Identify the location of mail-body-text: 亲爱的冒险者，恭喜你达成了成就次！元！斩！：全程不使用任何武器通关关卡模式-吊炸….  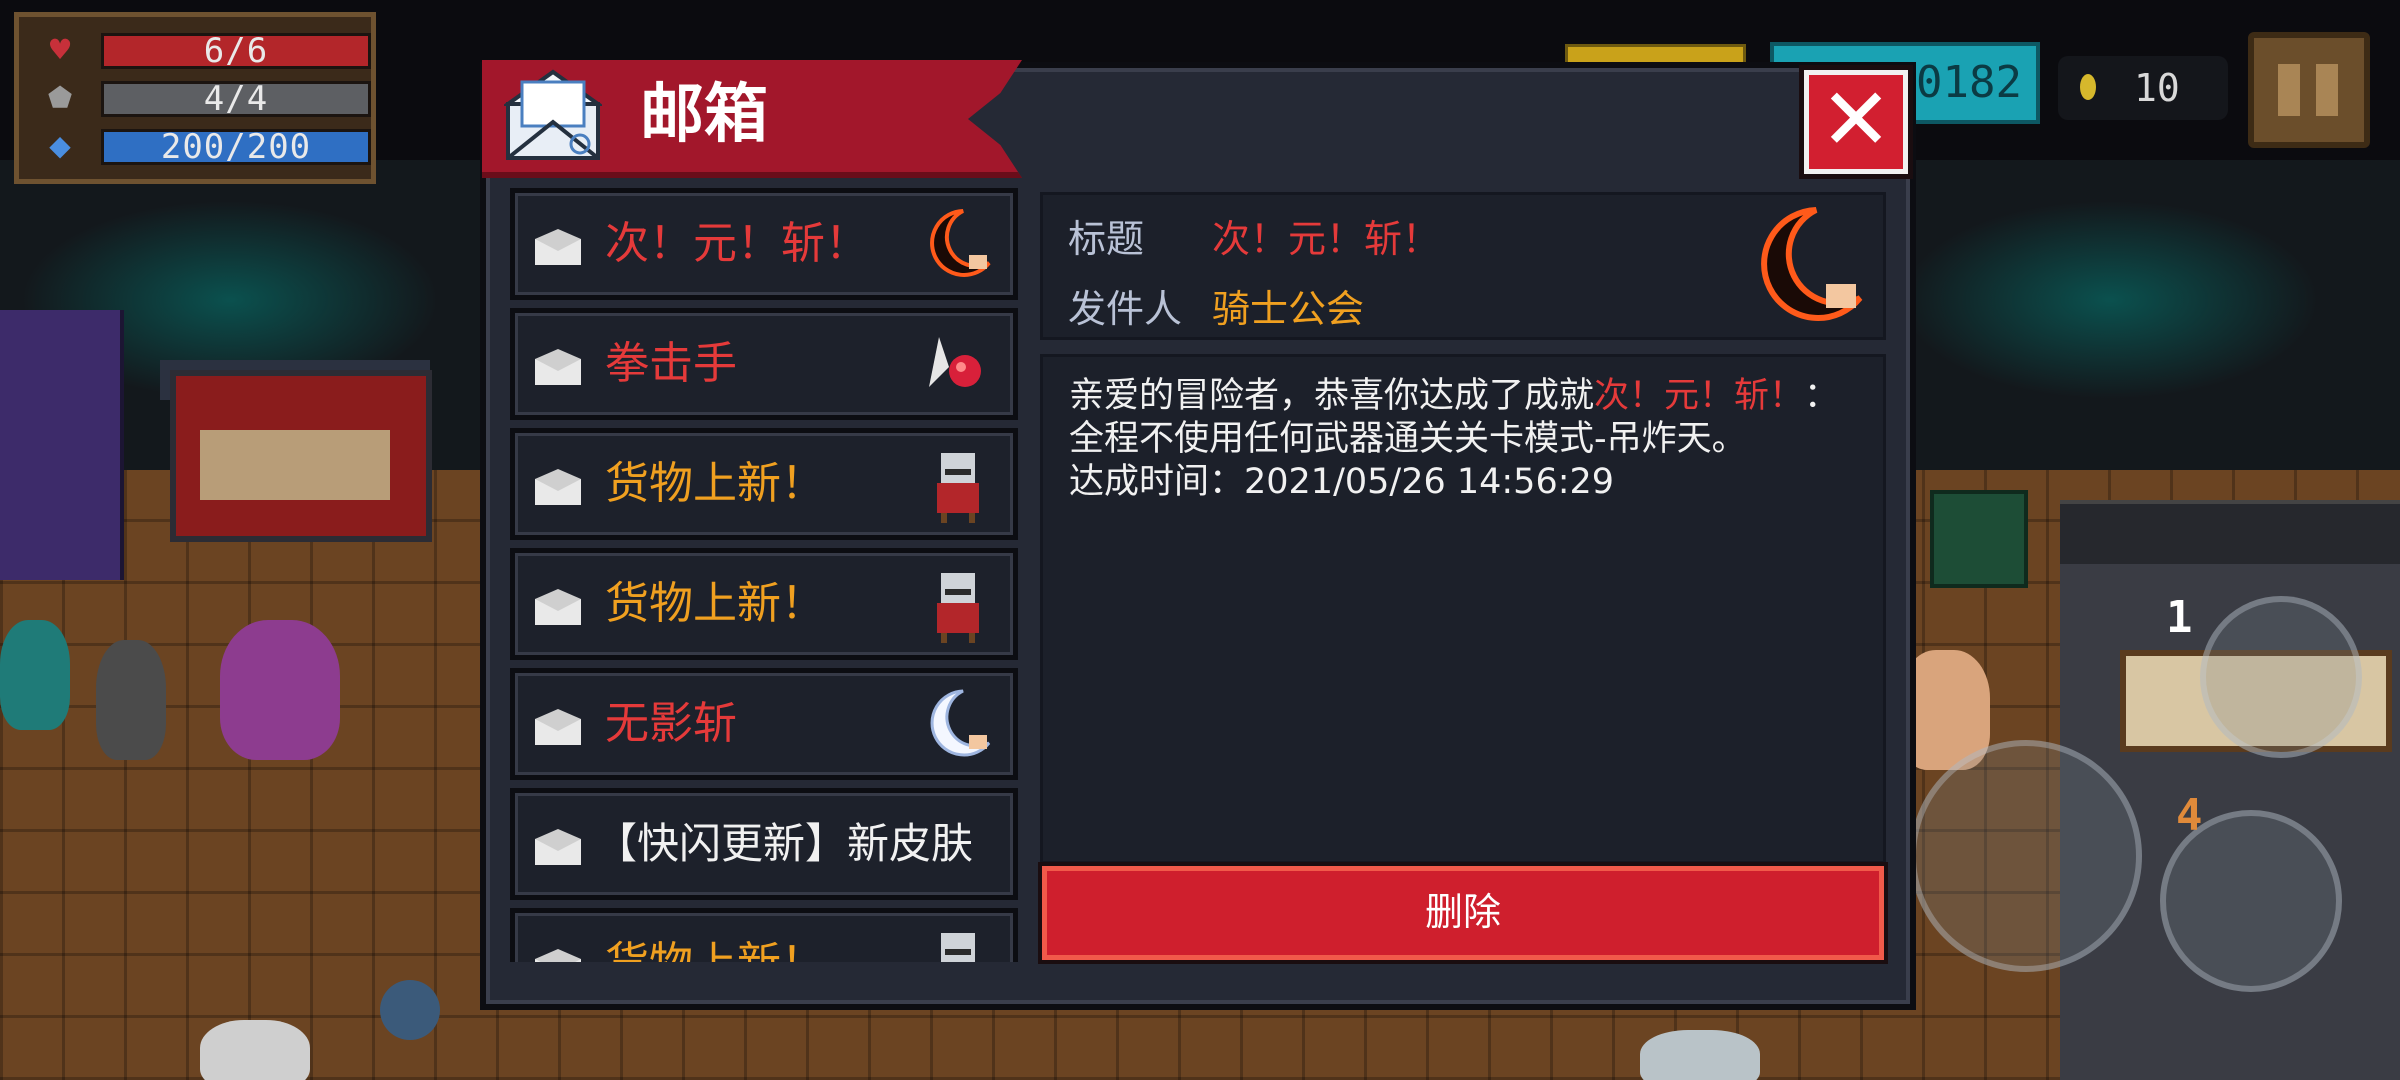
(1463, 418).